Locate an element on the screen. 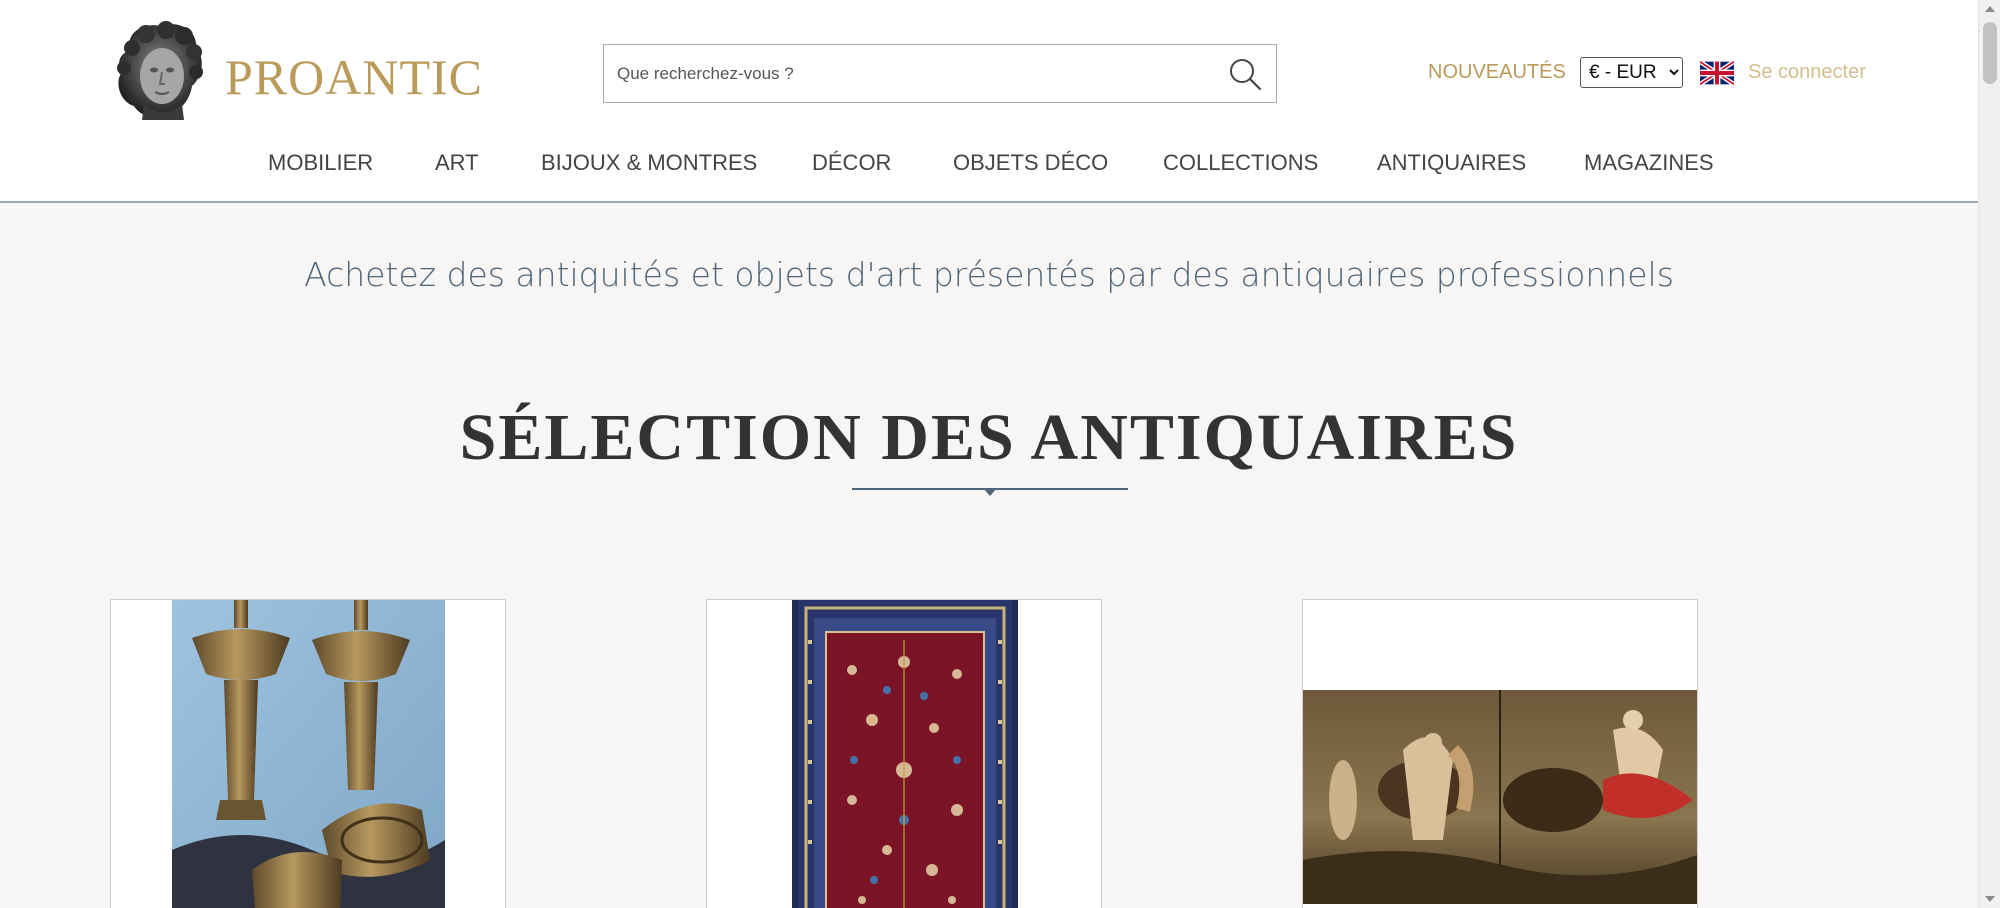 The height and width of the screenshot is (908, 2000). scrollbar-thumb is located at coordinates (1990, 53).